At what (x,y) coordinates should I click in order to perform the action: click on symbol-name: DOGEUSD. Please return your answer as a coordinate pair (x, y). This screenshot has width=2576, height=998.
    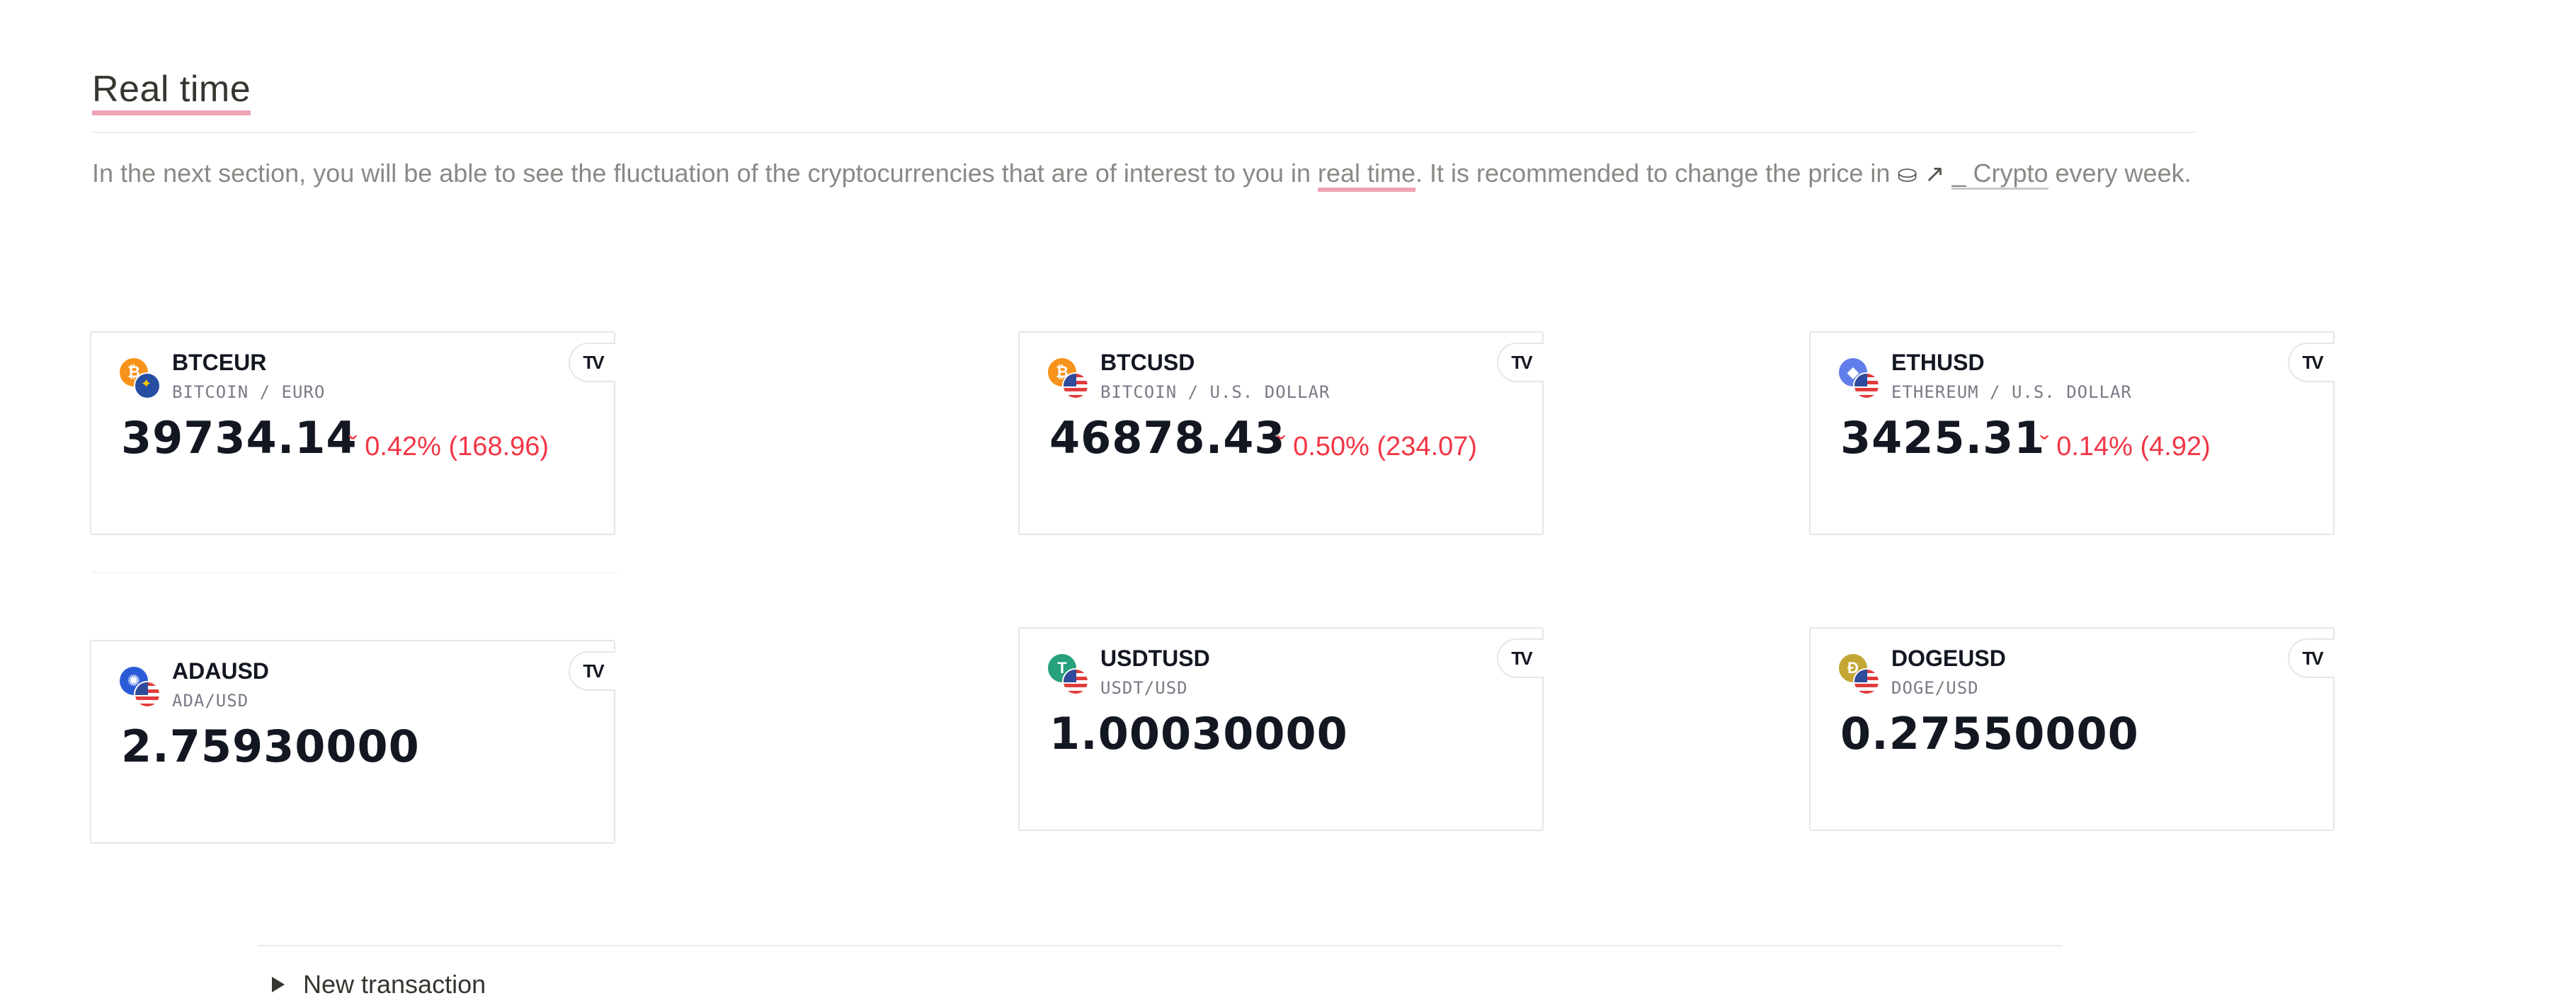
    Looking at the image, I should click on (1949, 658).